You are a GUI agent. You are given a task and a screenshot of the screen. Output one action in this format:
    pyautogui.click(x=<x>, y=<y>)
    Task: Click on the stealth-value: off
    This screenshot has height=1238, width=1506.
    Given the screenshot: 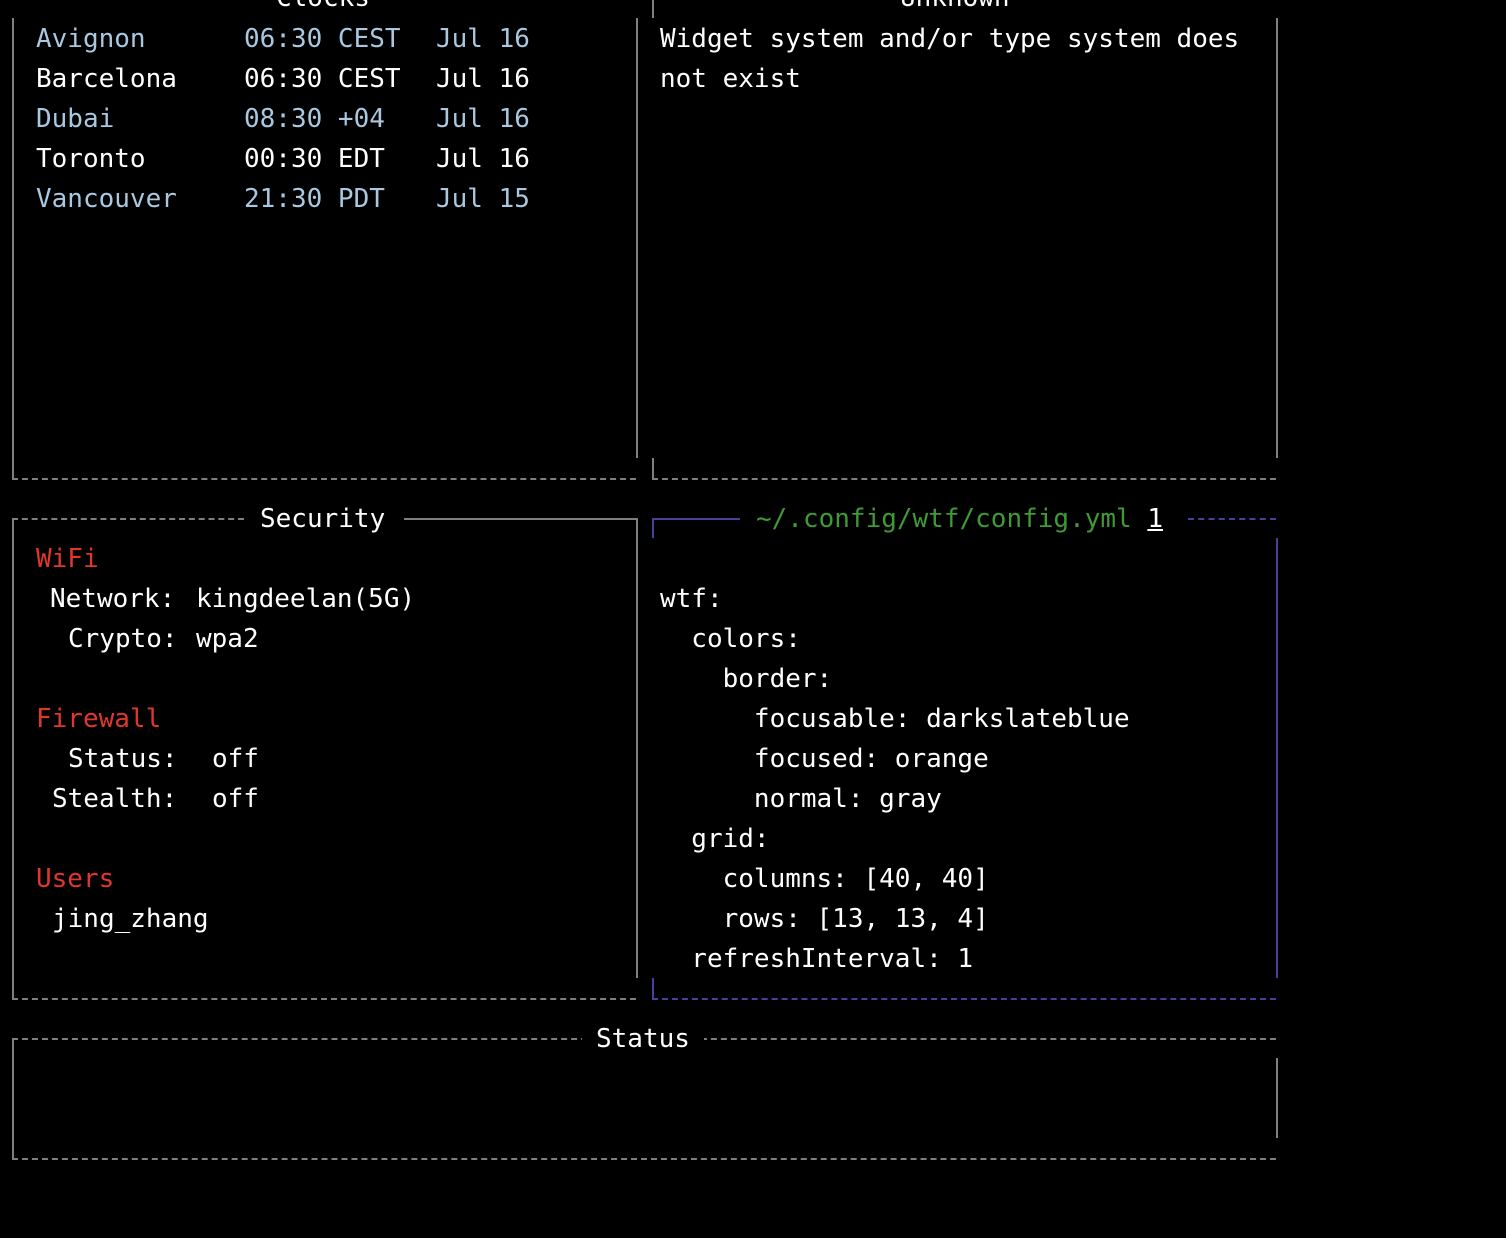 What is the action you would take?
    pyautogui.click(x=235, y=799)
    